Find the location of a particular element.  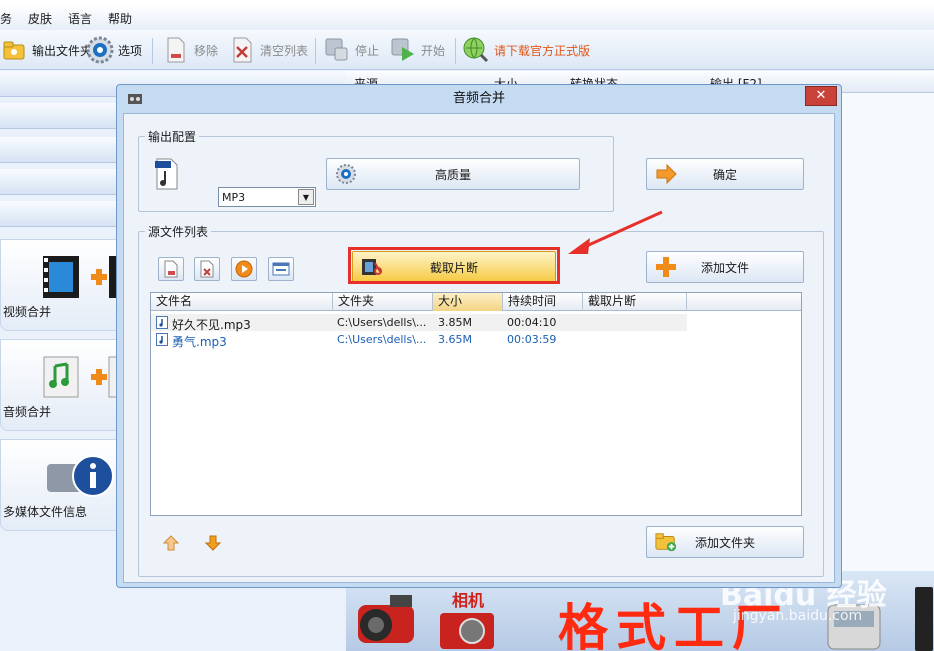

output-folder-label: 输出文件夹 is located at coordinates (62, 50).